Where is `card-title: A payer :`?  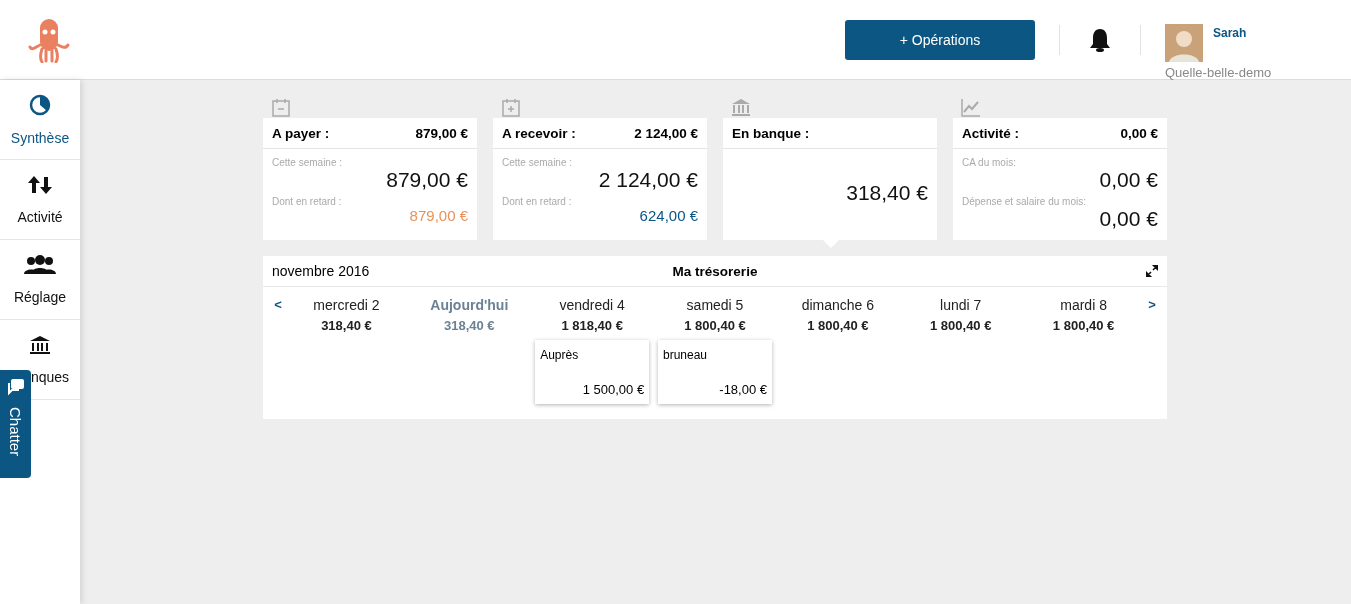 card-title: A payer : is located at coordinates (301, 133).